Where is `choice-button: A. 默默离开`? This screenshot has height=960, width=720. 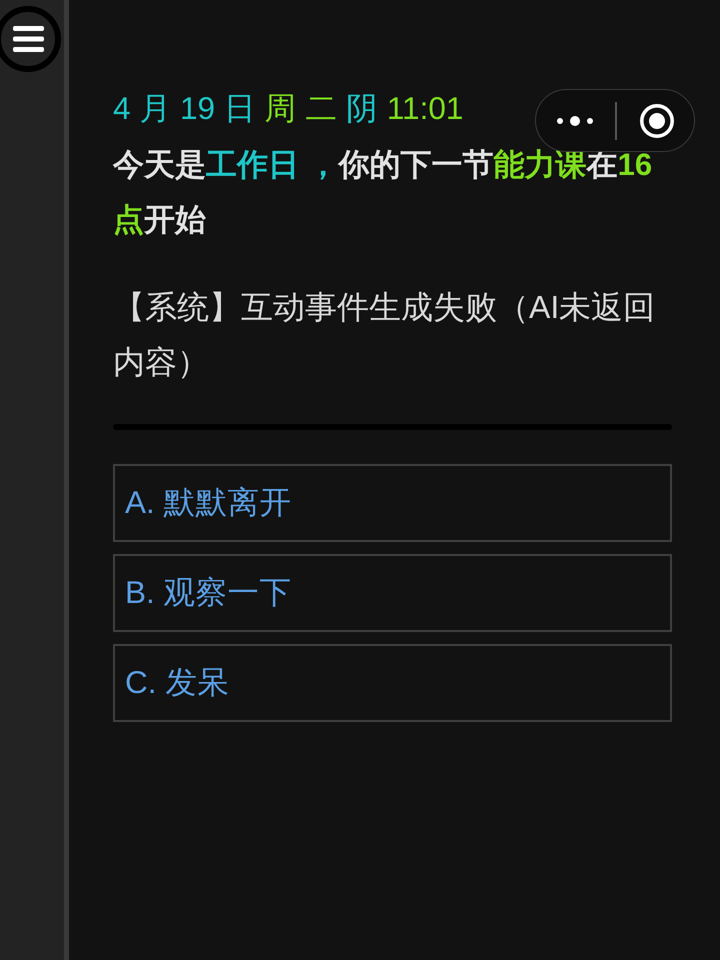
choice-button: A. 默默离开 is located at coordinates (392, 503).